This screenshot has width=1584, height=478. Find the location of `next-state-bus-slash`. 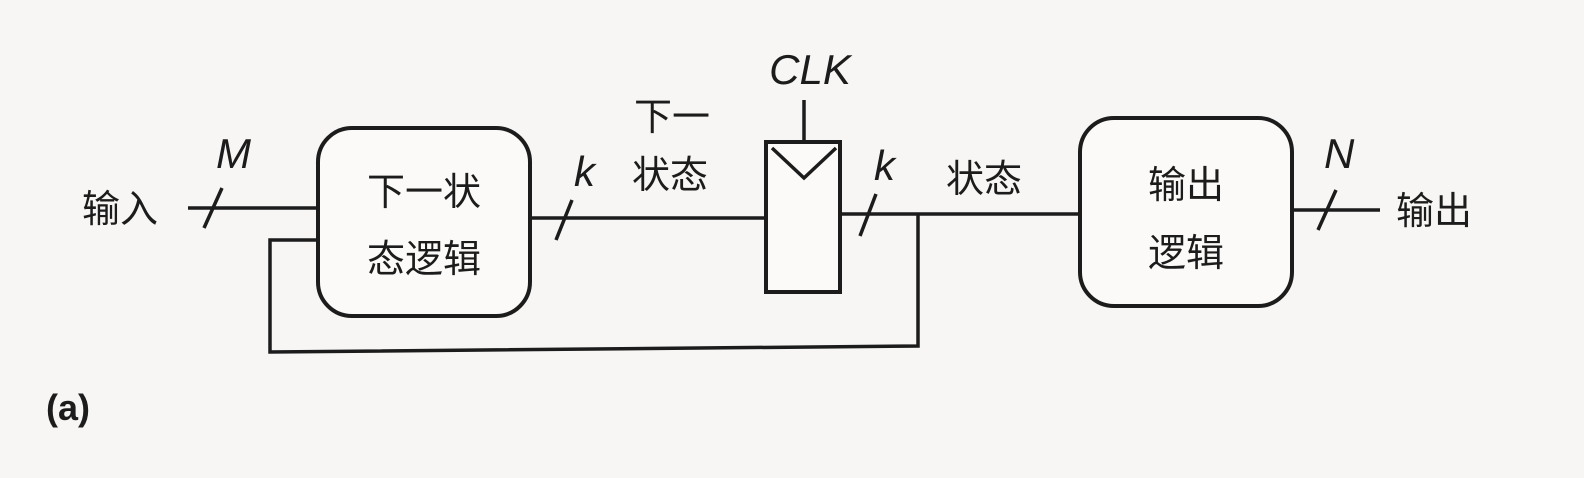

next-state-bus-slash is located at coordinates (564, 220).